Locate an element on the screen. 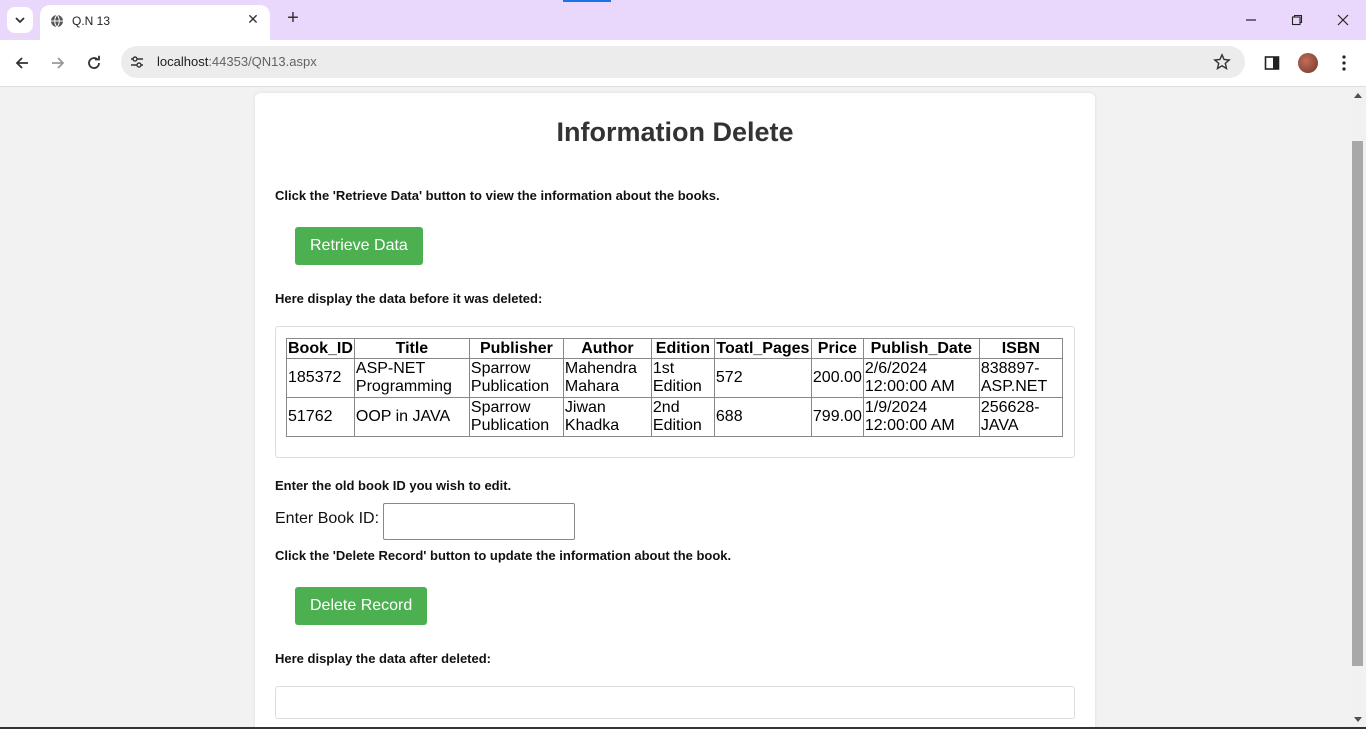 Image resolution: width=1366 pixels, height=729 pixels. back-button is located at coordinates (22, 63).